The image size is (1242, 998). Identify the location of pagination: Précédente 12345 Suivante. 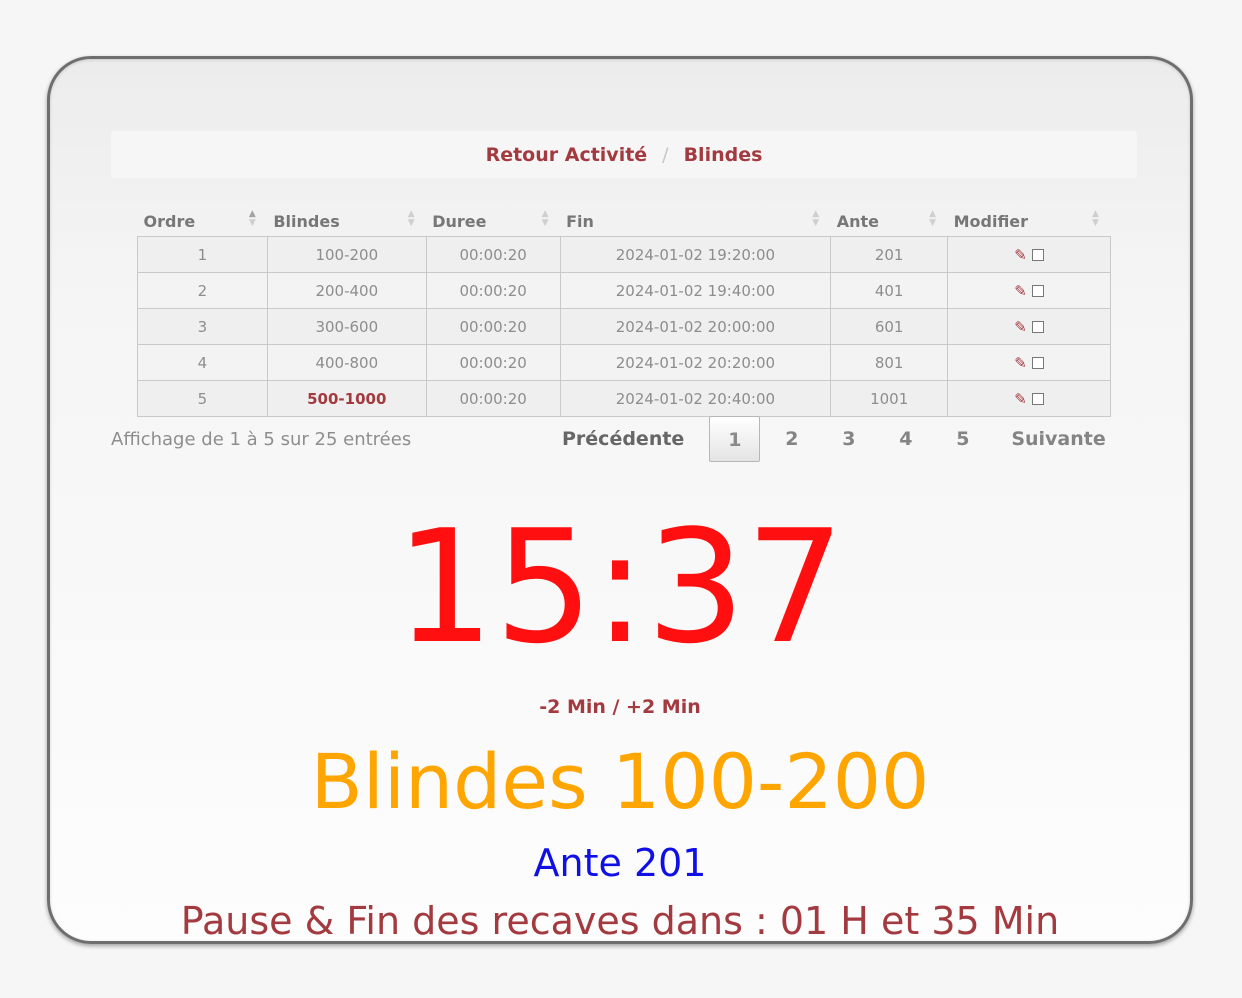
(834, 439).